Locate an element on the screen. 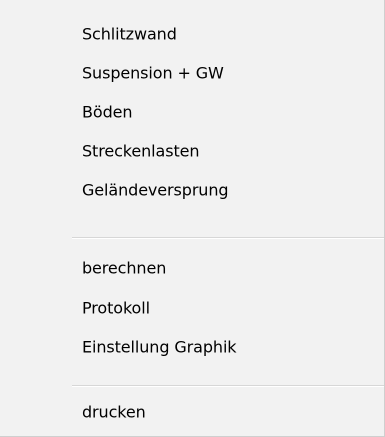  menu-item-label: Protokoll is located at coordinates (116, 308).